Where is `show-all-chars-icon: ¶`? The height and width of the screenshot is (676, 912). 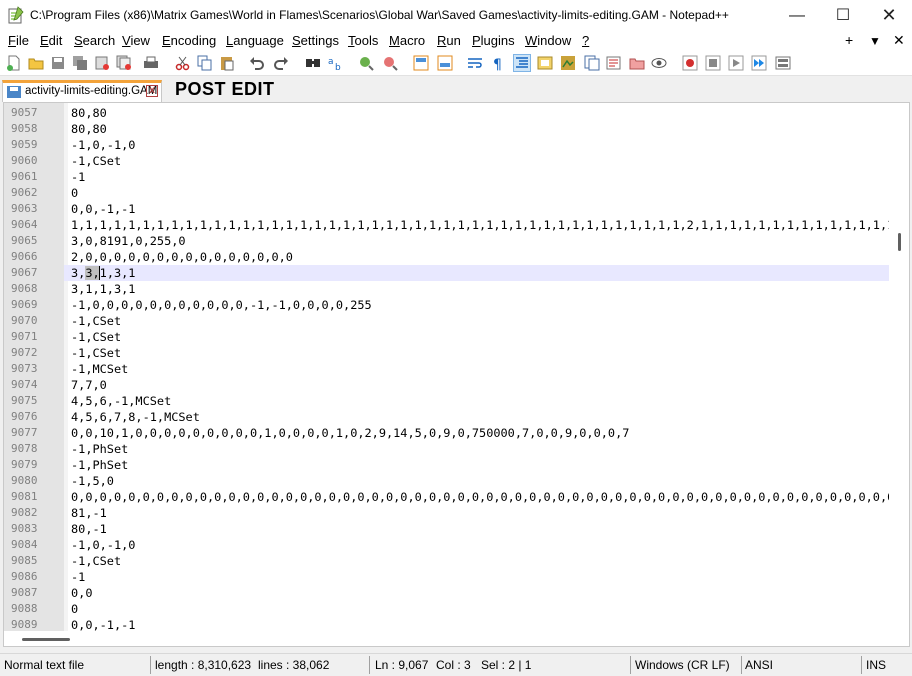 show-all-chars-icon: ¶ is located at coordinates (498, 63).